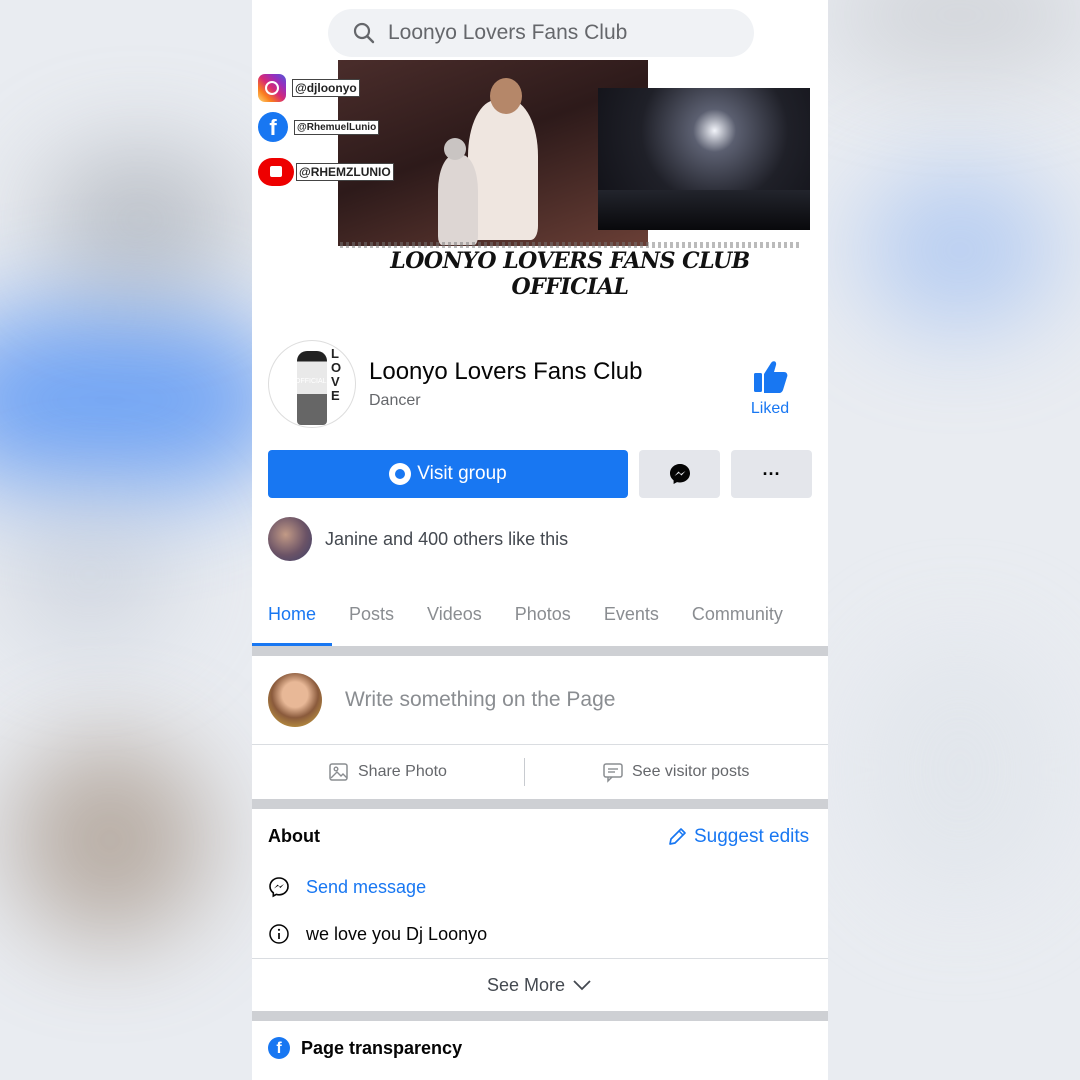 The image size is (1080, 1080). I want to click on facebook-handle: @RhemuelLunio, so click(337, 127).